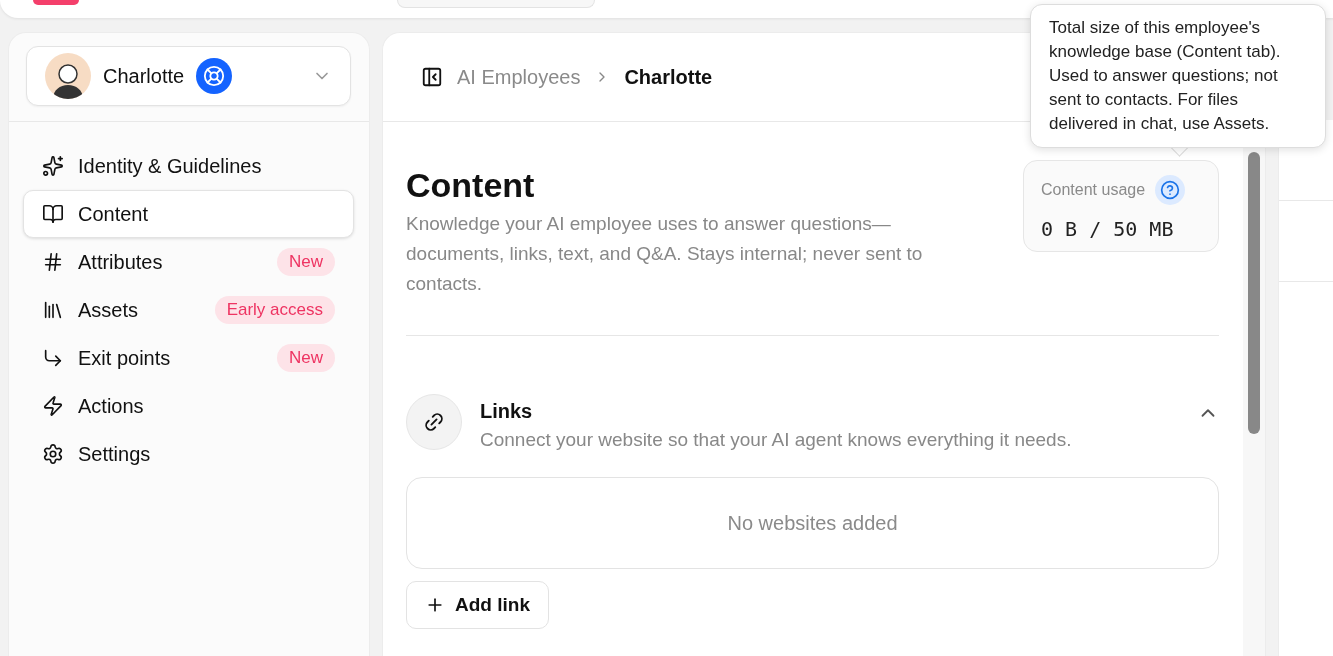 This screenshot has height=656, width=1333. What do you see at coordinates (507, 411) in the screenshot?
I see `section-title: Links` at bounding box center [507, 411].